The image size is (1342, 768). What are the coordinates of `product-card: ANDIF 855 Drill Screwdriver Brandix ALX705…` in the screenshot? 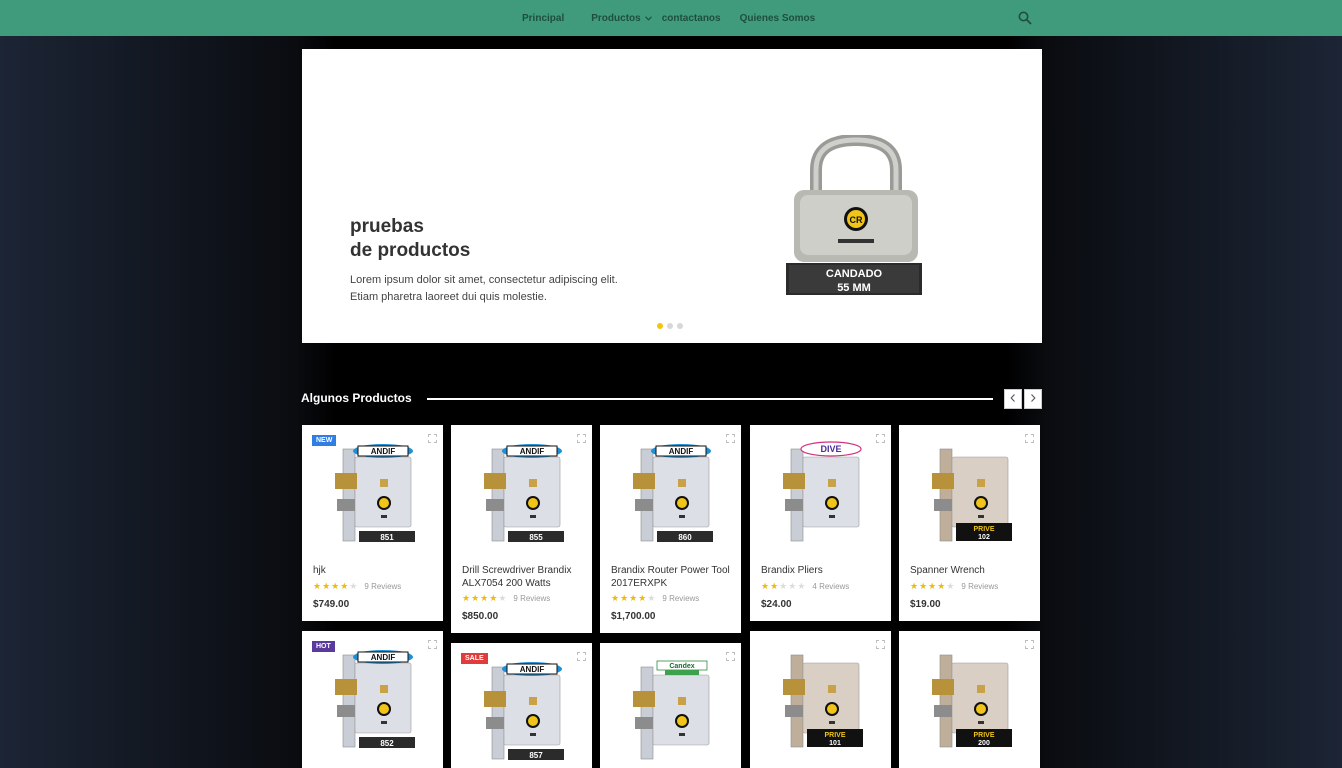 It's located at (521, 529).